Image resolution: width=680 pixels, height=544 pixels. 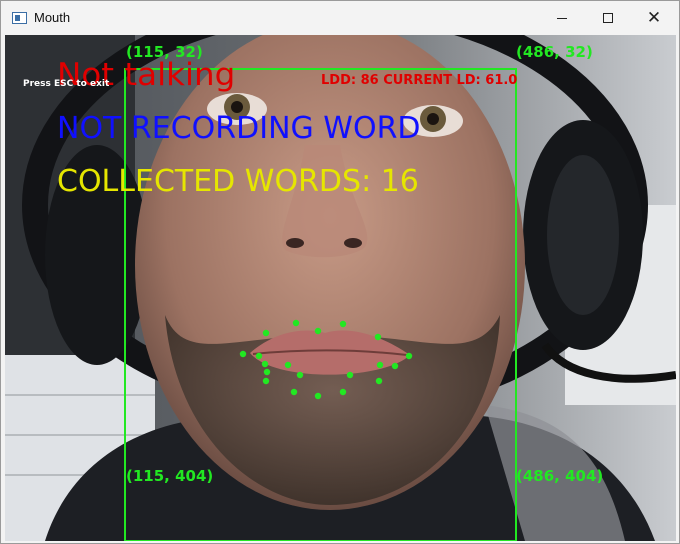 I want to click on bbox-bottom-left-coord: (115, 404), so click(x=170, y=476).